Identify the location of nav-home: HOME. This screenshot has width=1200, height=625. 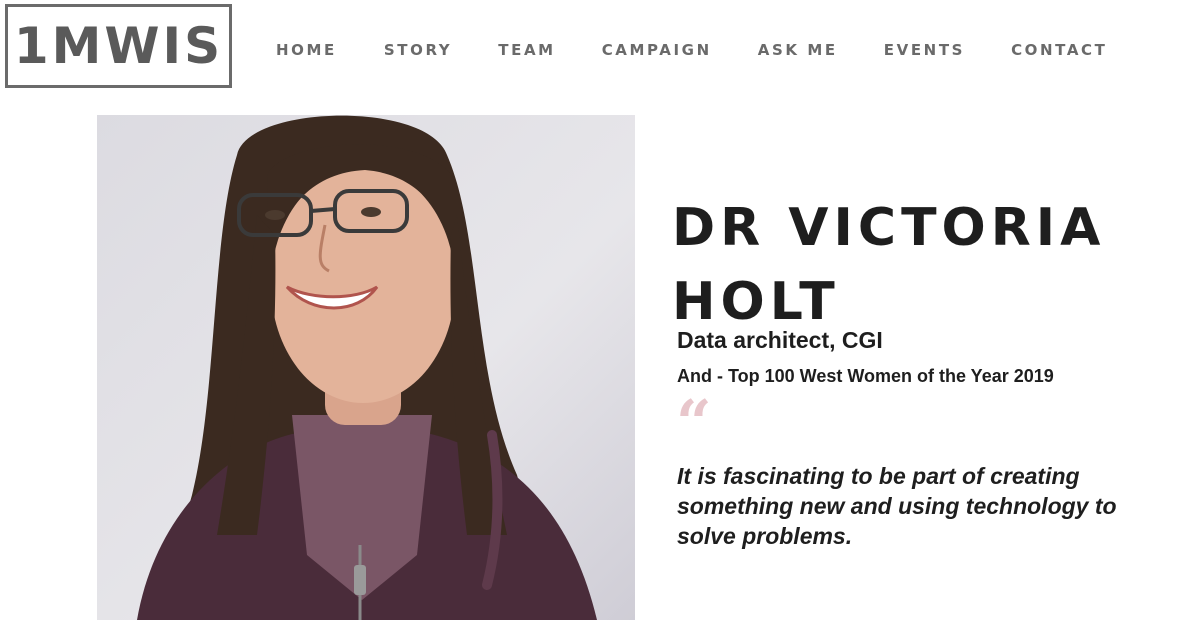
(306, 50).